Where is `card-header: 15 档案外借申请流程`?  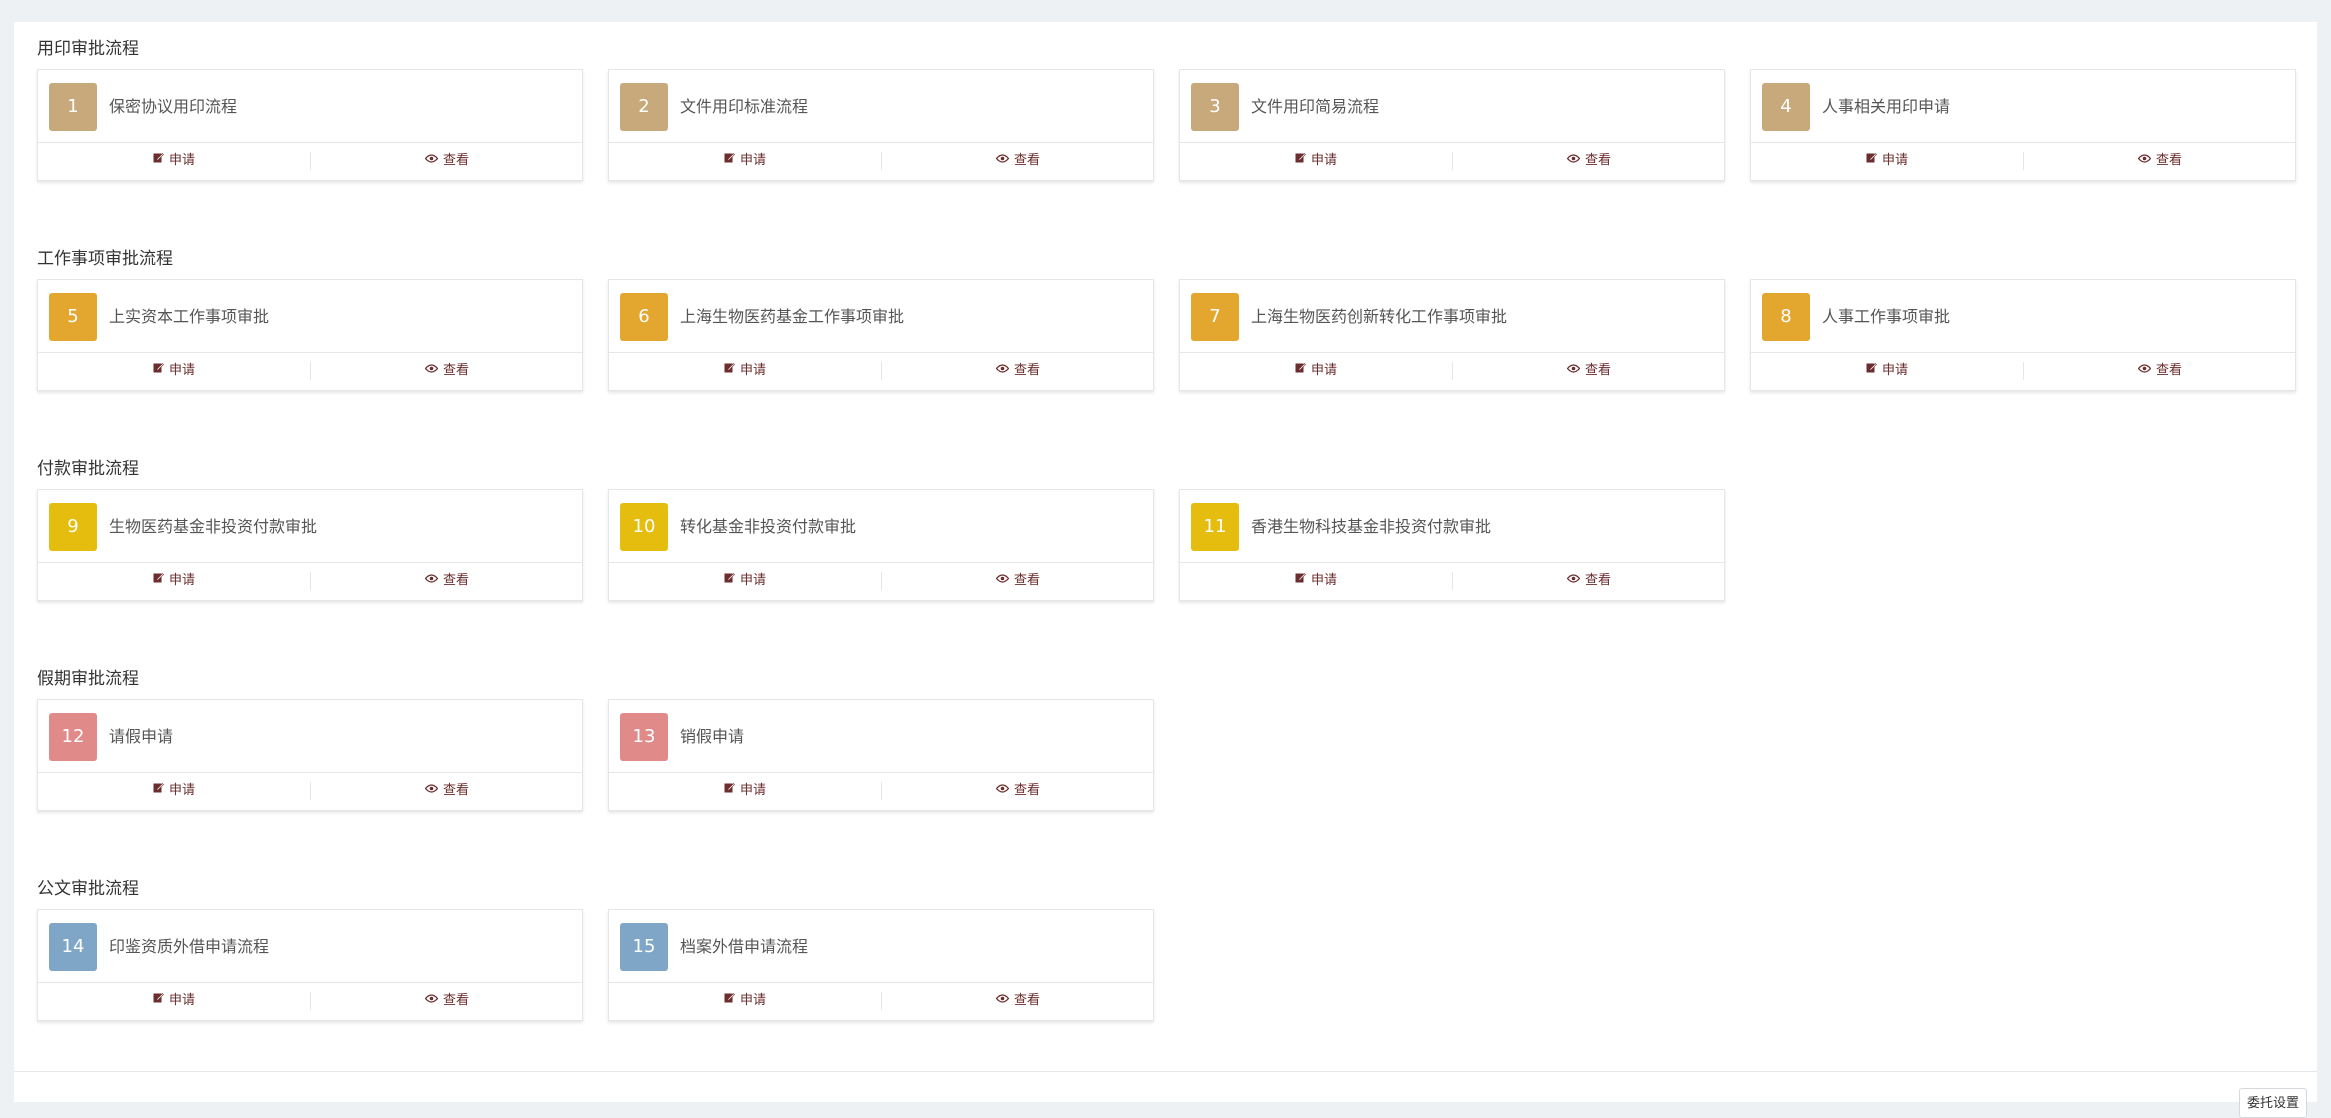
card-header: 15 档案外借申请流程 is located at coordinates (881, 946).